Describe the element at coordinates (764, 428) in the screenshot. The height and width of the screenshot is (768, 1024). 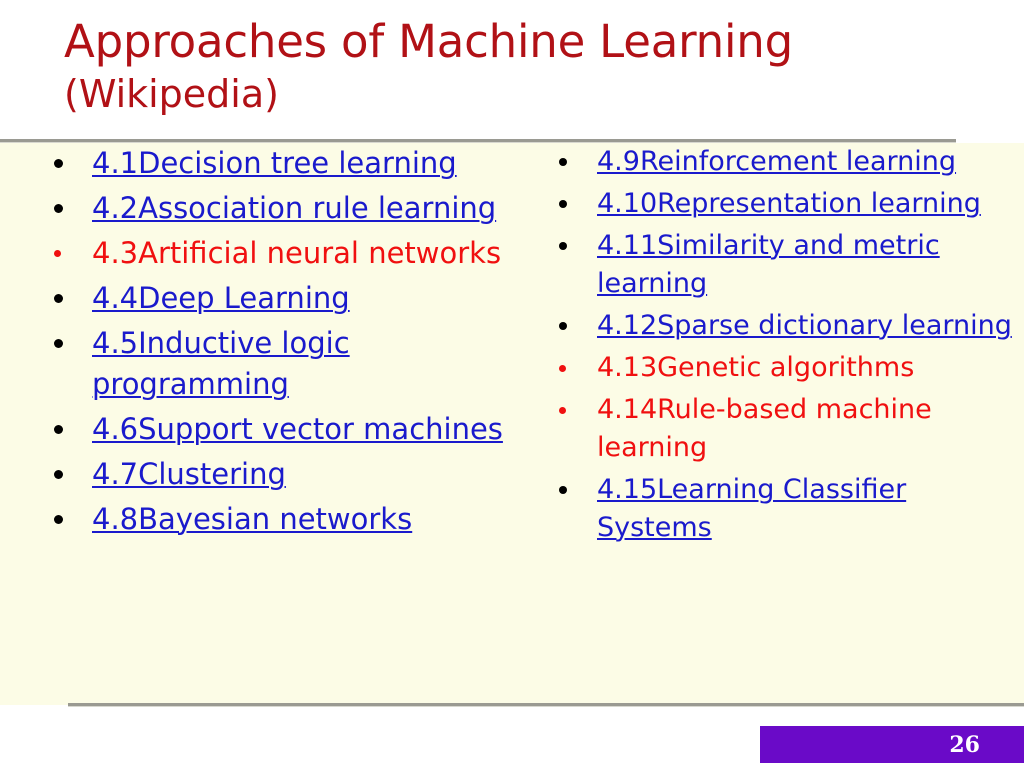
I see `topic-label: 4.14Rule-based machine learning` at that location.